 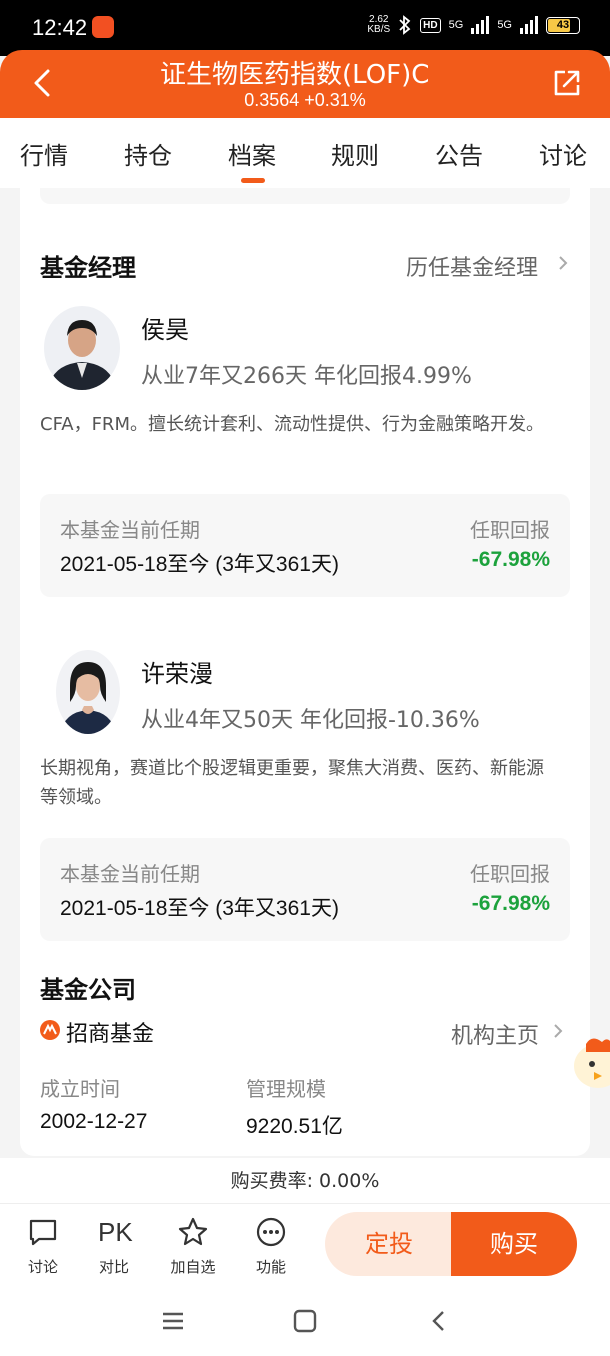 I want to click on status-time: 12:42, so click(x=60, y=27).